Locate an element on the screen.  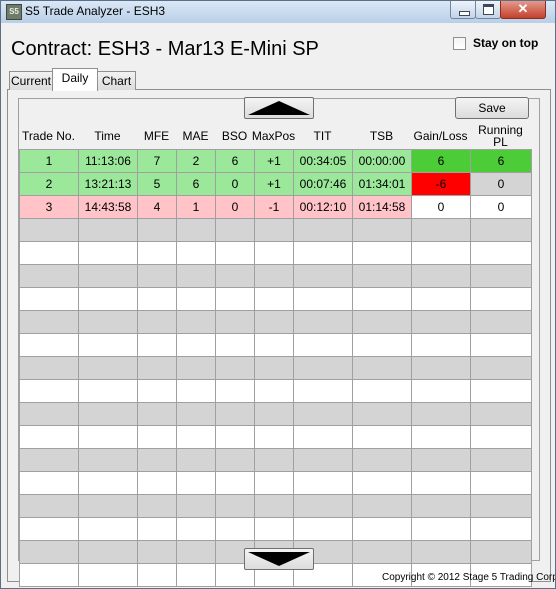
cell-mae: 2 is located at coordinates (196, 161).